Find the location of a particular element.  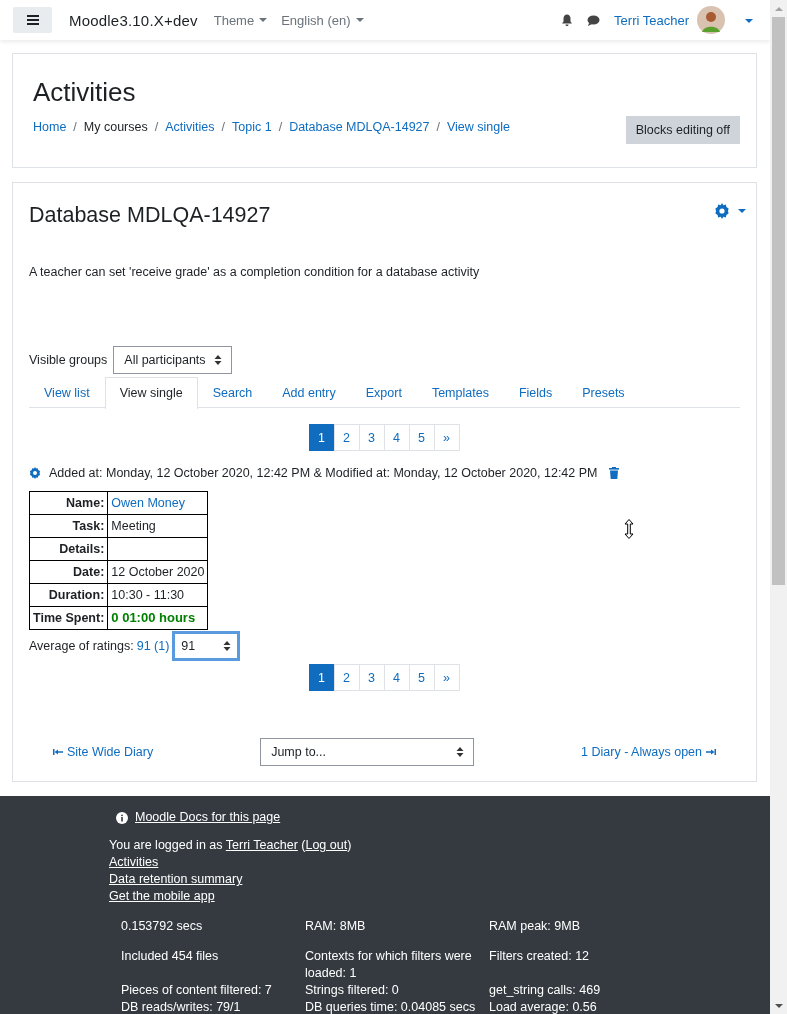

field-label: Task: is located at coordinates (68, 526).